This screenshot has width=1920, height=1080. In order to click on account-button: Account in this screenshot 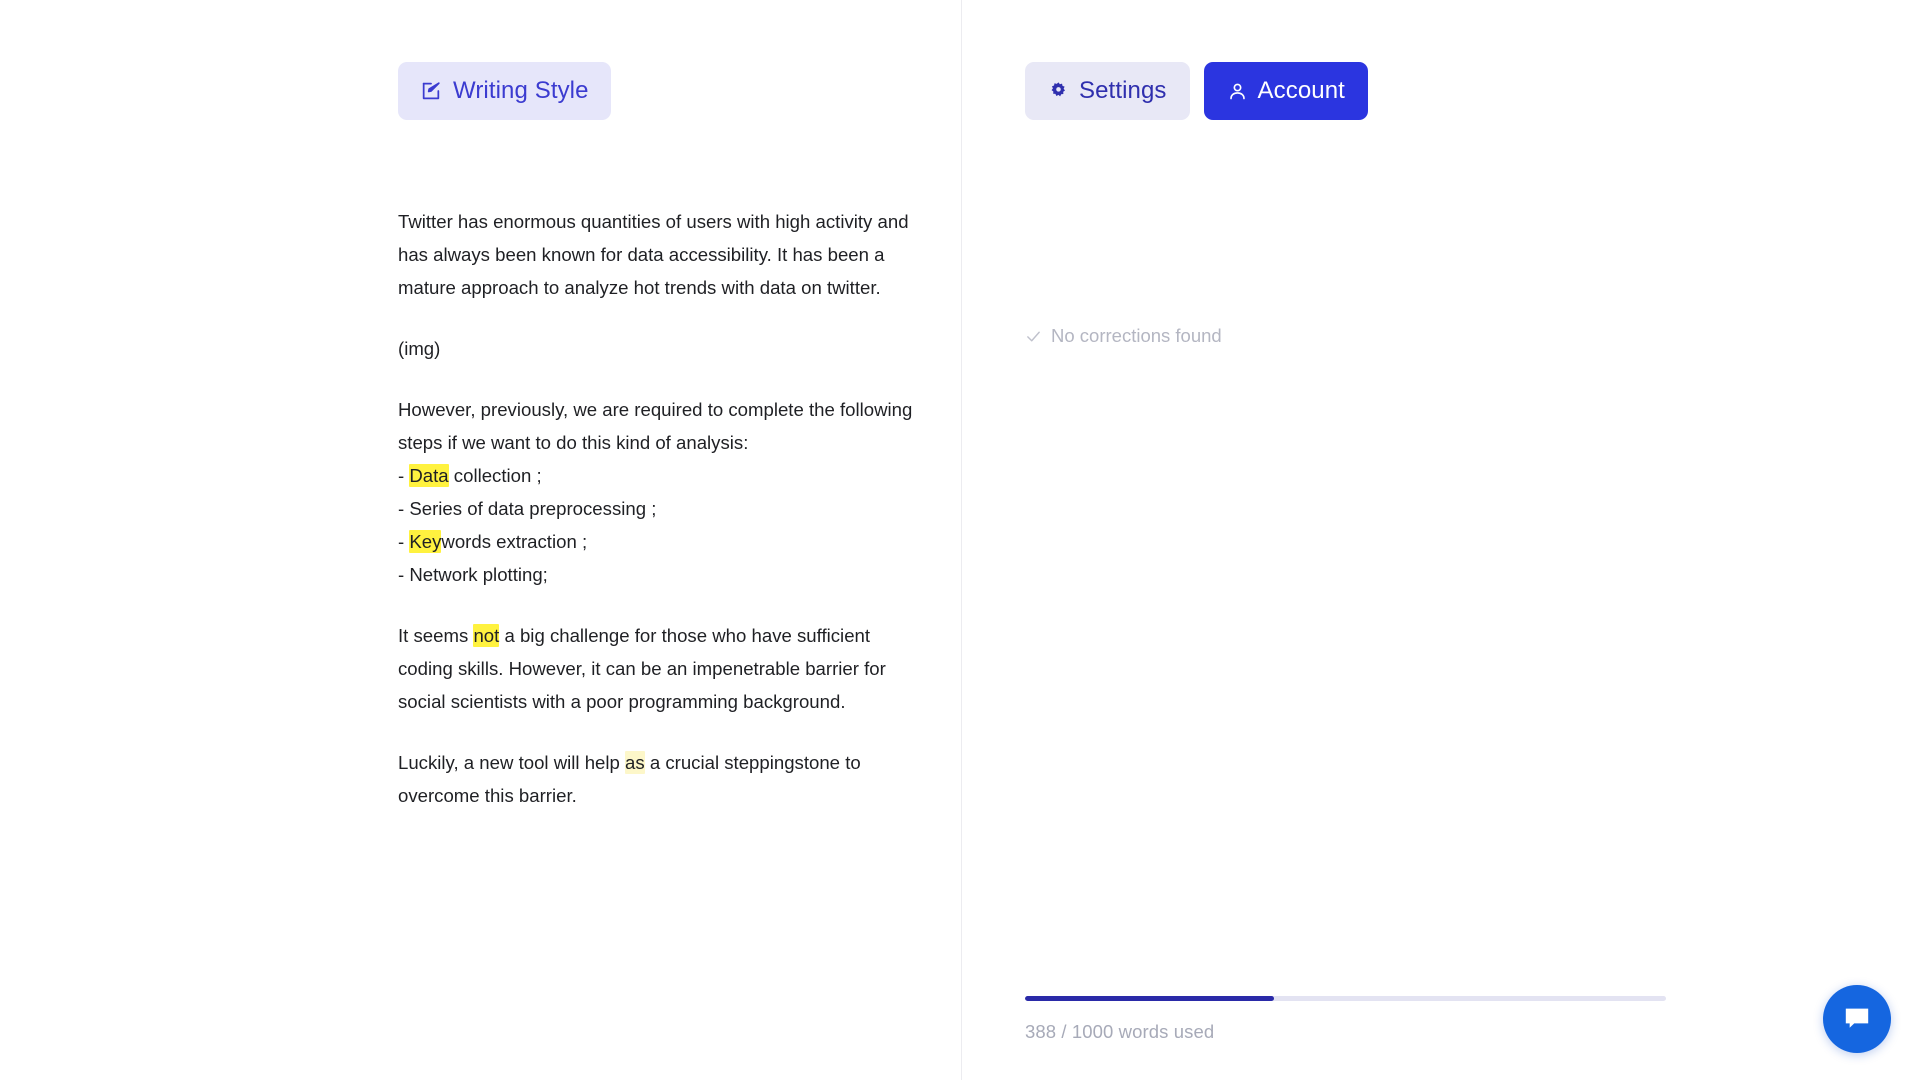, I will do `click(1285, 91)`.